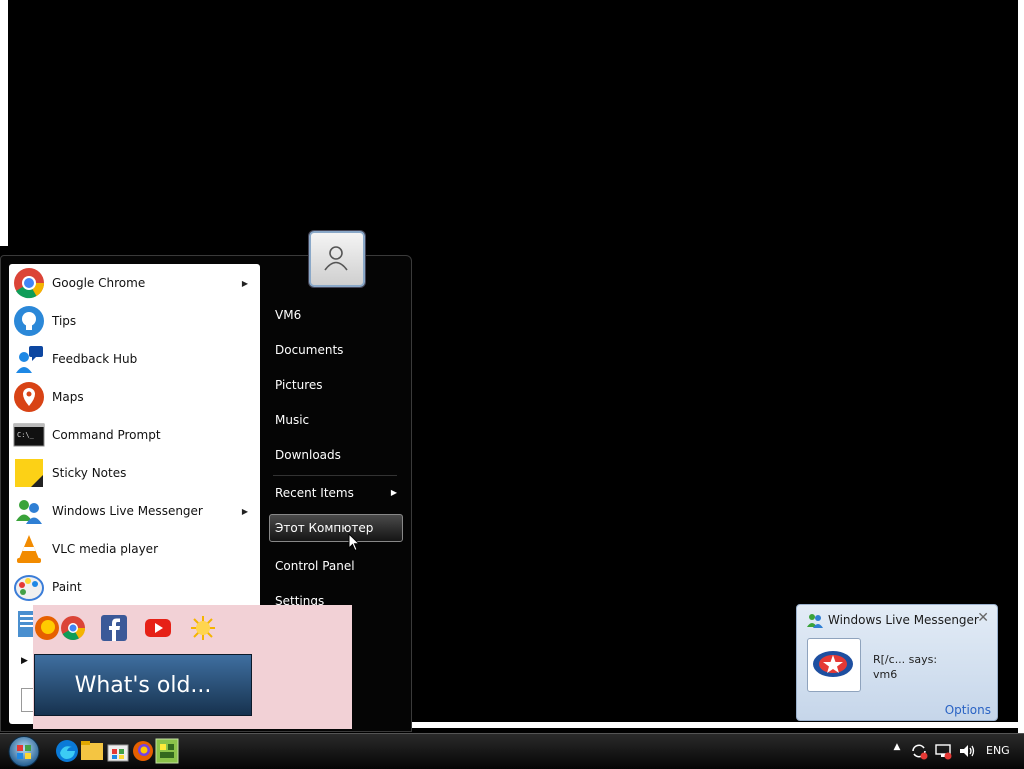 This screenshot has height=769, width=1024. Describe the element at coordinates (167, 751) in the screenshot. I see `app-icon` at that location.